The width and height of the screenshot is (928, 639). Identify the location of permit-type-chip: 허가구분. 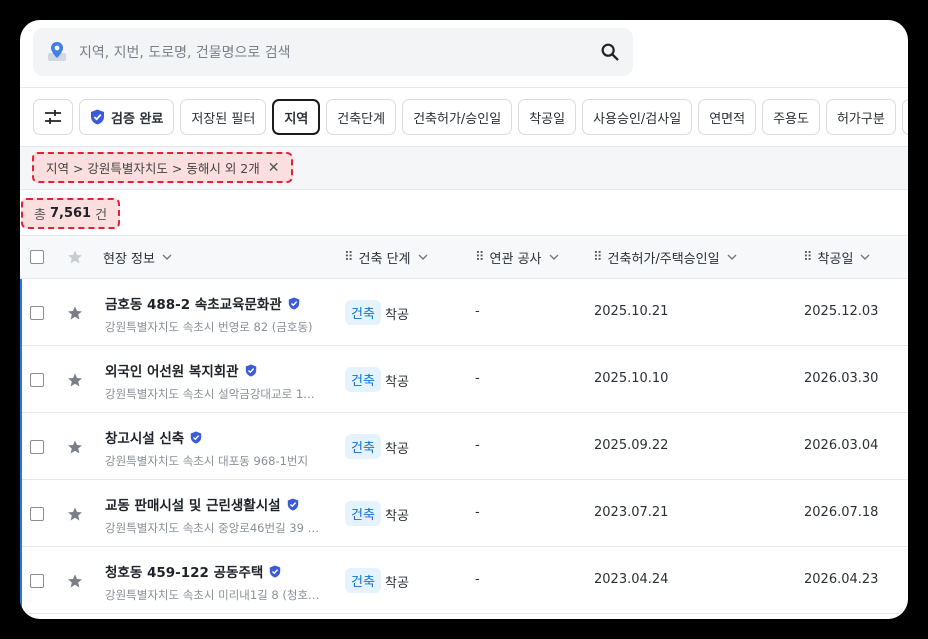
(860, 117).